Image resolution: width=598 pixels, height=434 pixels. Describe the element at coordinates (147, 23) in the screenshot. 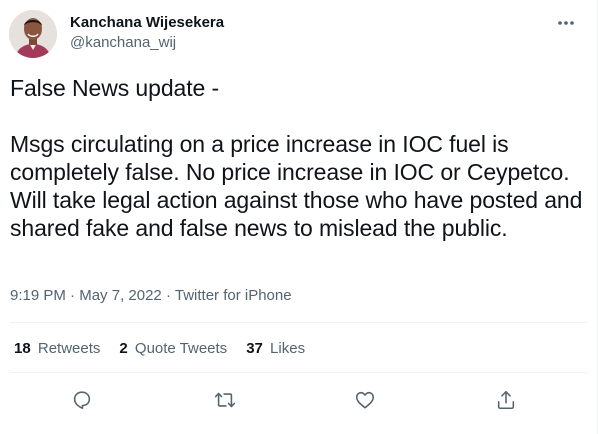

I see `author-name: Kanchana Wijesekera` at that location.